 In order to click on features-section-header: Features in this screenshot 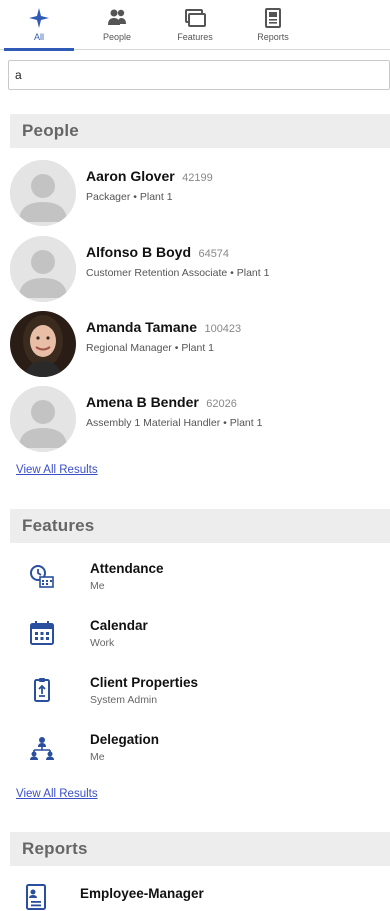, I will do `click(200, 526)`.